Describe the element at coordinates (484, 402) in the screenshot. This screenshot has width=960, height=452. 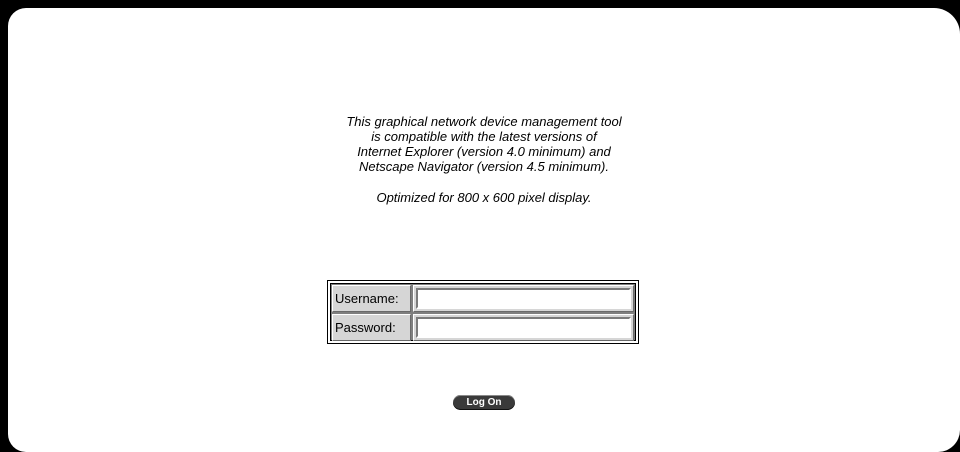
I see `log-on-button: Log On` at that location.